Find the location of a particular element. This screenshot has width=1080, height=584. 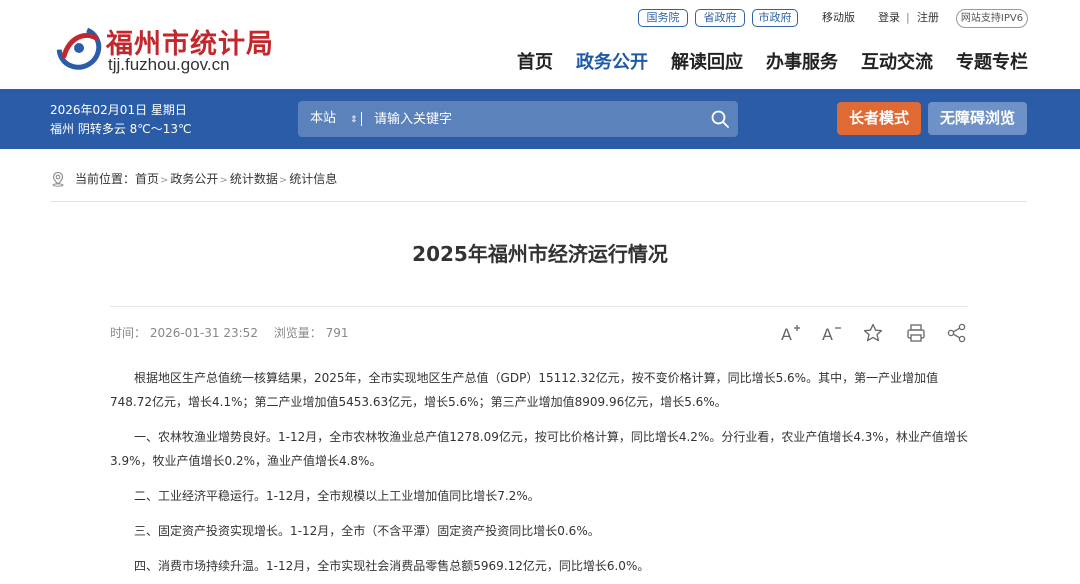

print-icon is located at coordinates (916, 333).